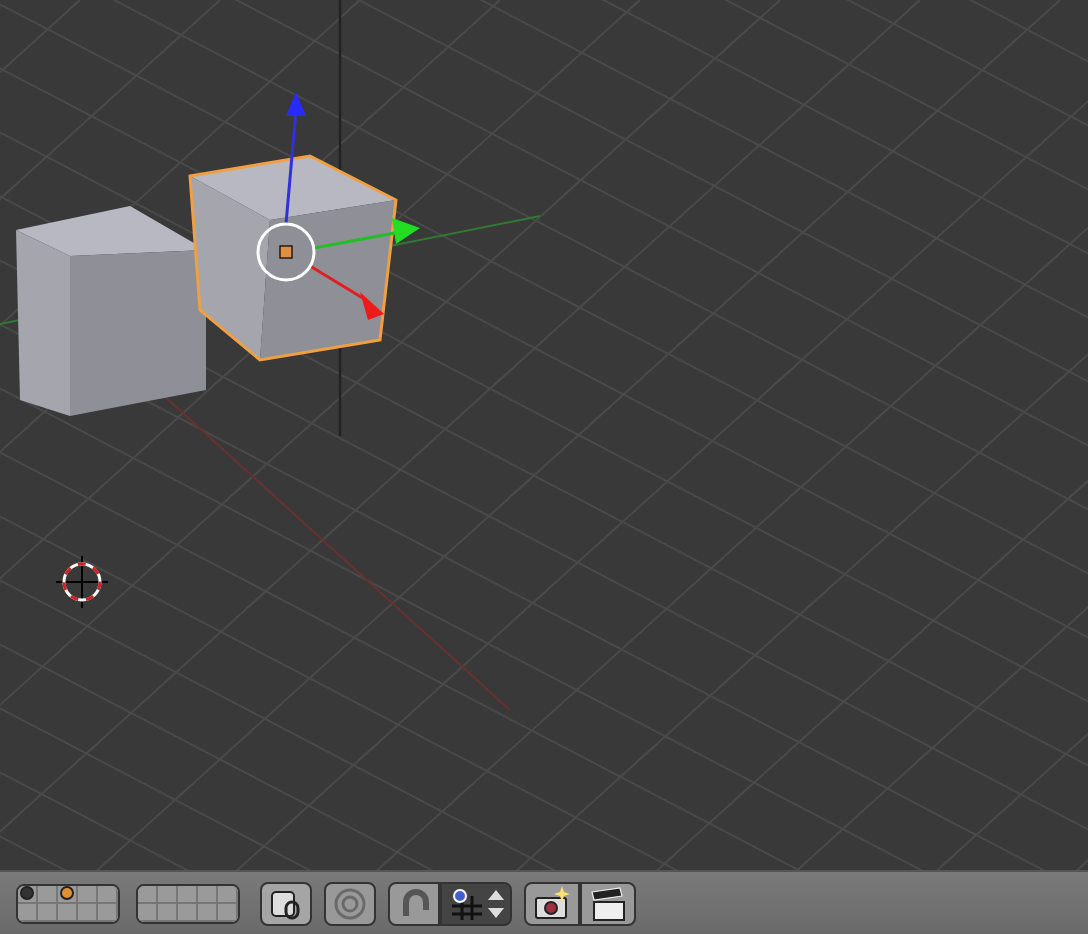 This screenshot has height=934, width=1088. I want to click on ring-icon, so click(350, 903).